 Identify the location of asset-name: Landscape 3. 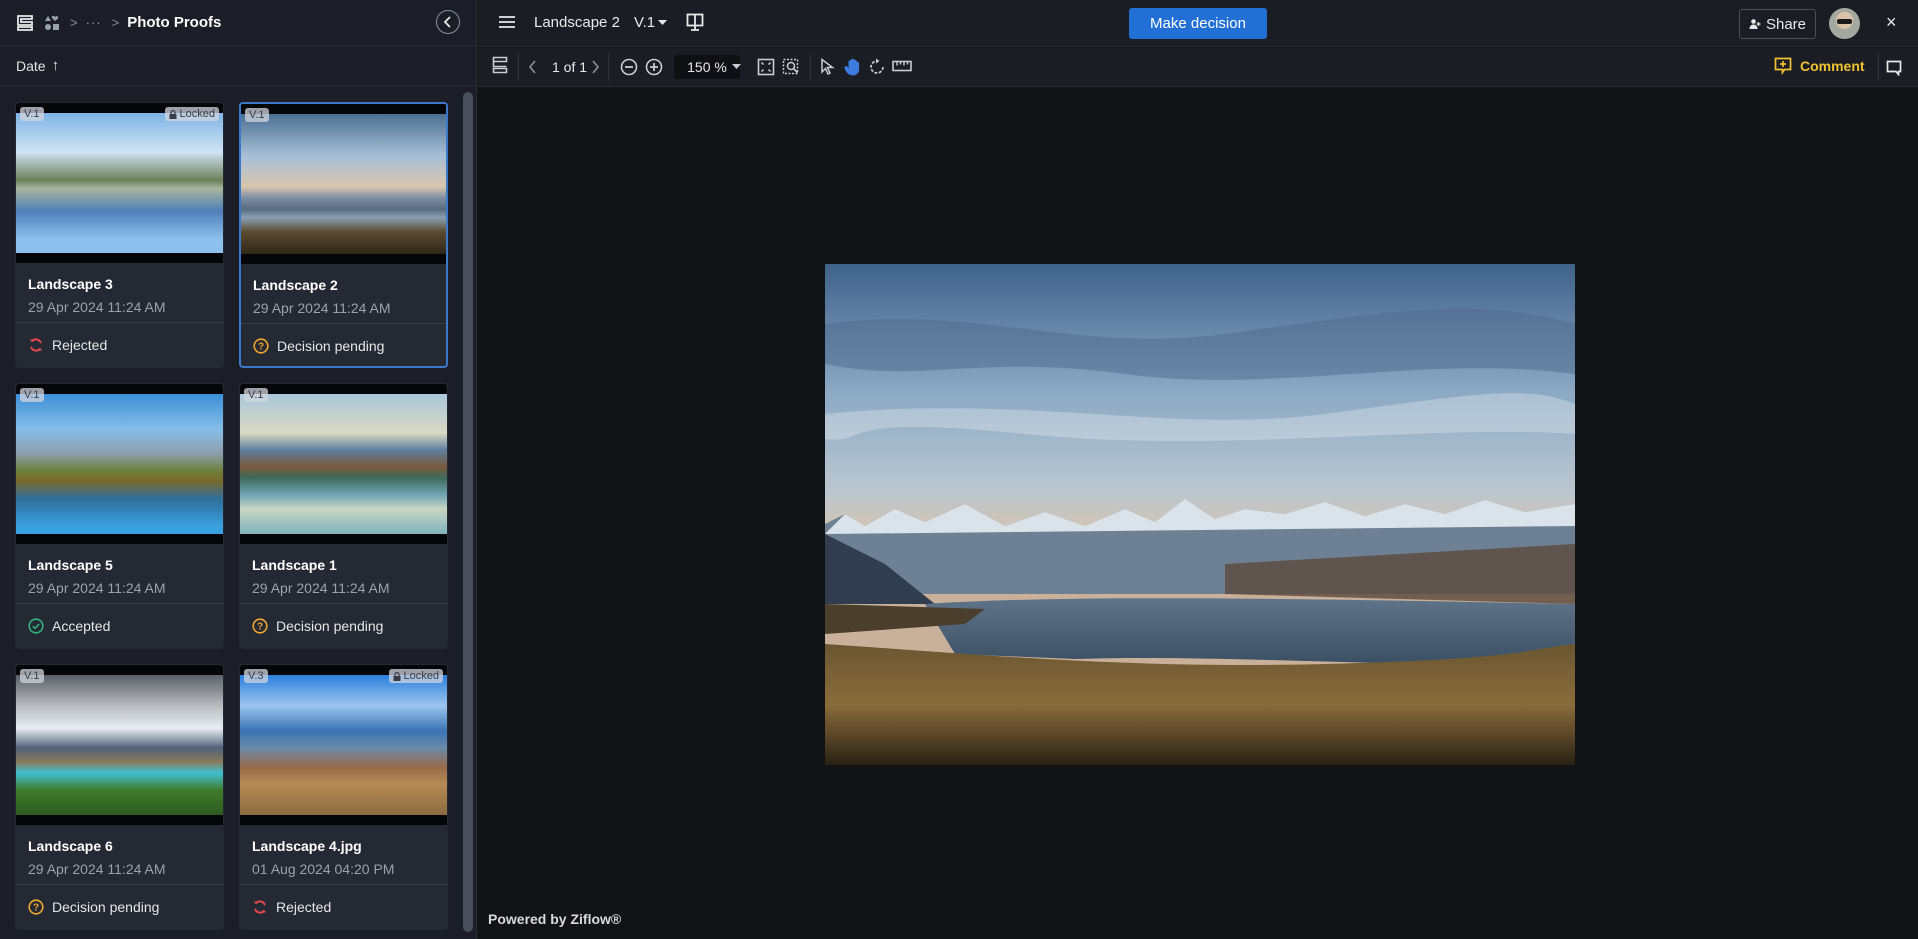
(70, 284).